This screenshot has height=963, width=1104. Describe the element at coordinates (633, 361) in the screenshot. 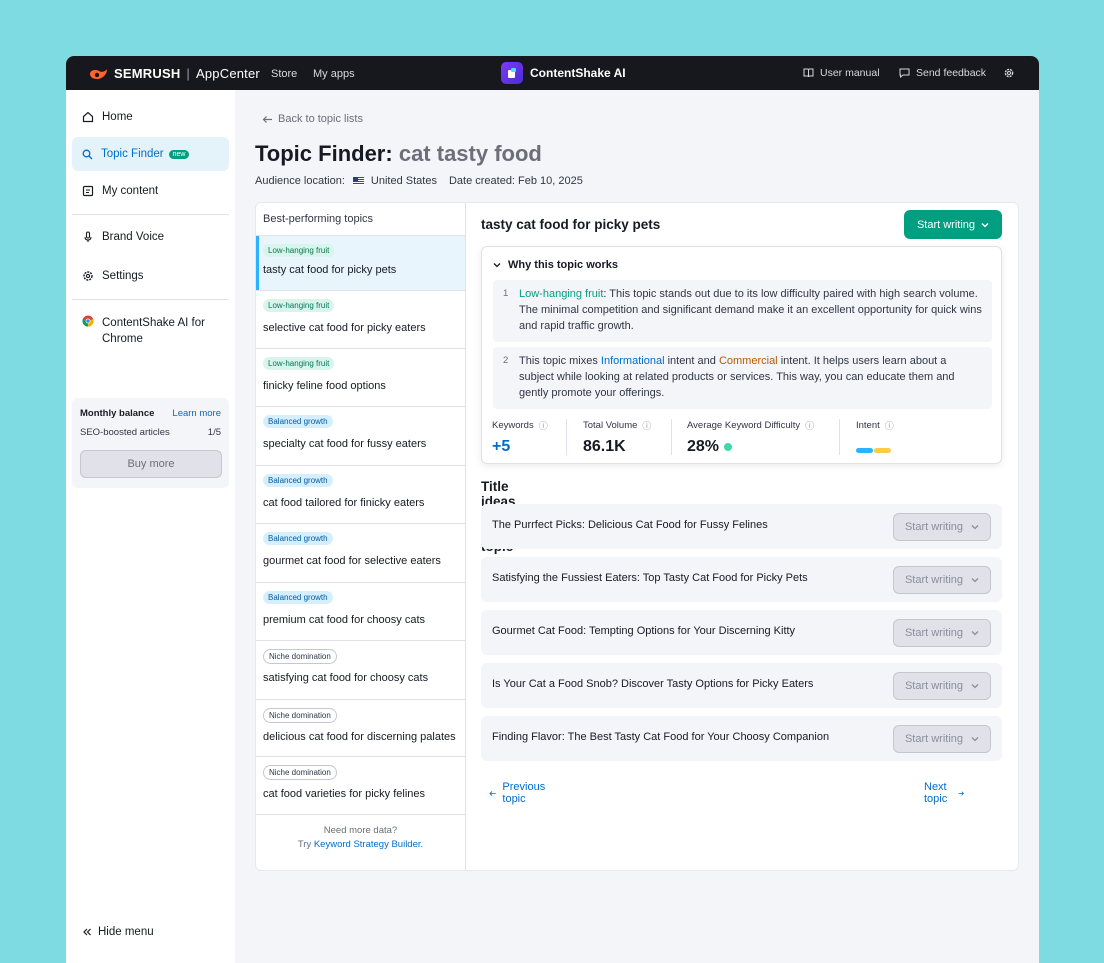

I see `informational-intent-link: Informational` at that location.